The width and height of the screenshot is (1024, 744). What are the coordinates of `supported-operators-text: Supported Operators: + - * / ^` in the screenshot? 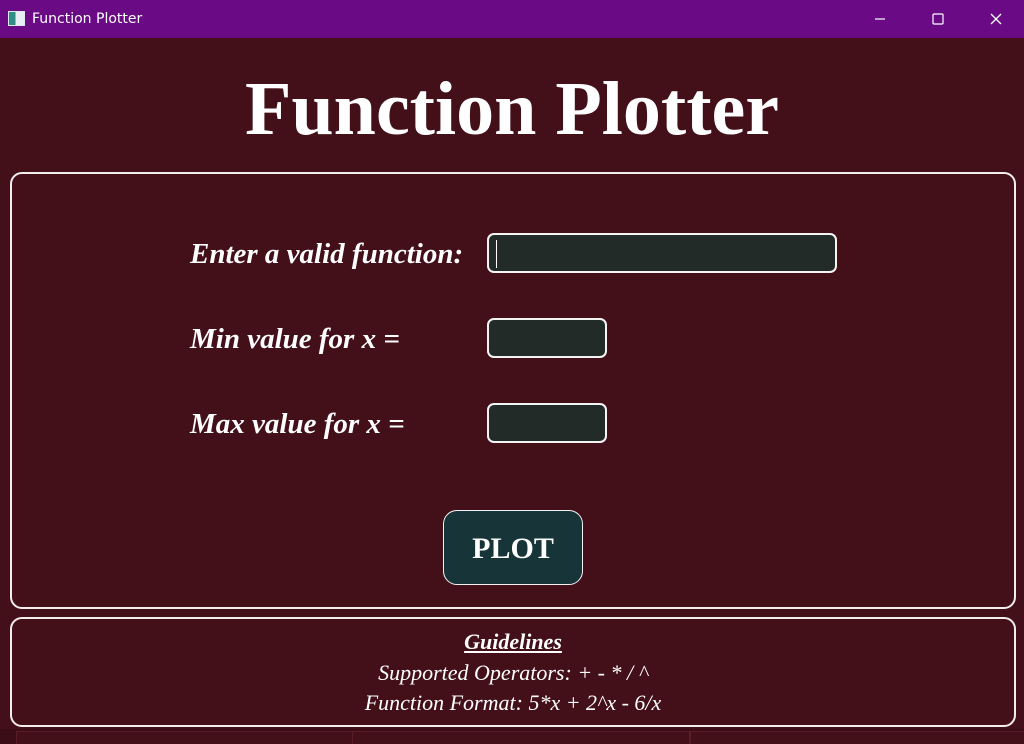 It's located at (513, 672).